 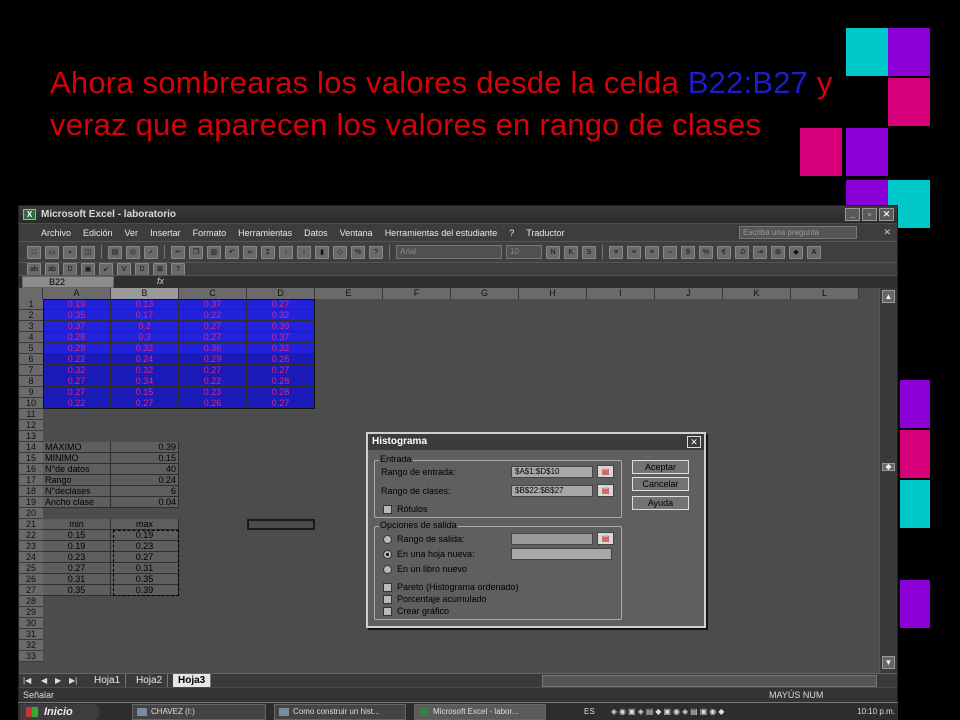 What do you see at coordinates (77, 568) in the screenshot?
I see `cell: 0.27` at bounding box center [77, 568].